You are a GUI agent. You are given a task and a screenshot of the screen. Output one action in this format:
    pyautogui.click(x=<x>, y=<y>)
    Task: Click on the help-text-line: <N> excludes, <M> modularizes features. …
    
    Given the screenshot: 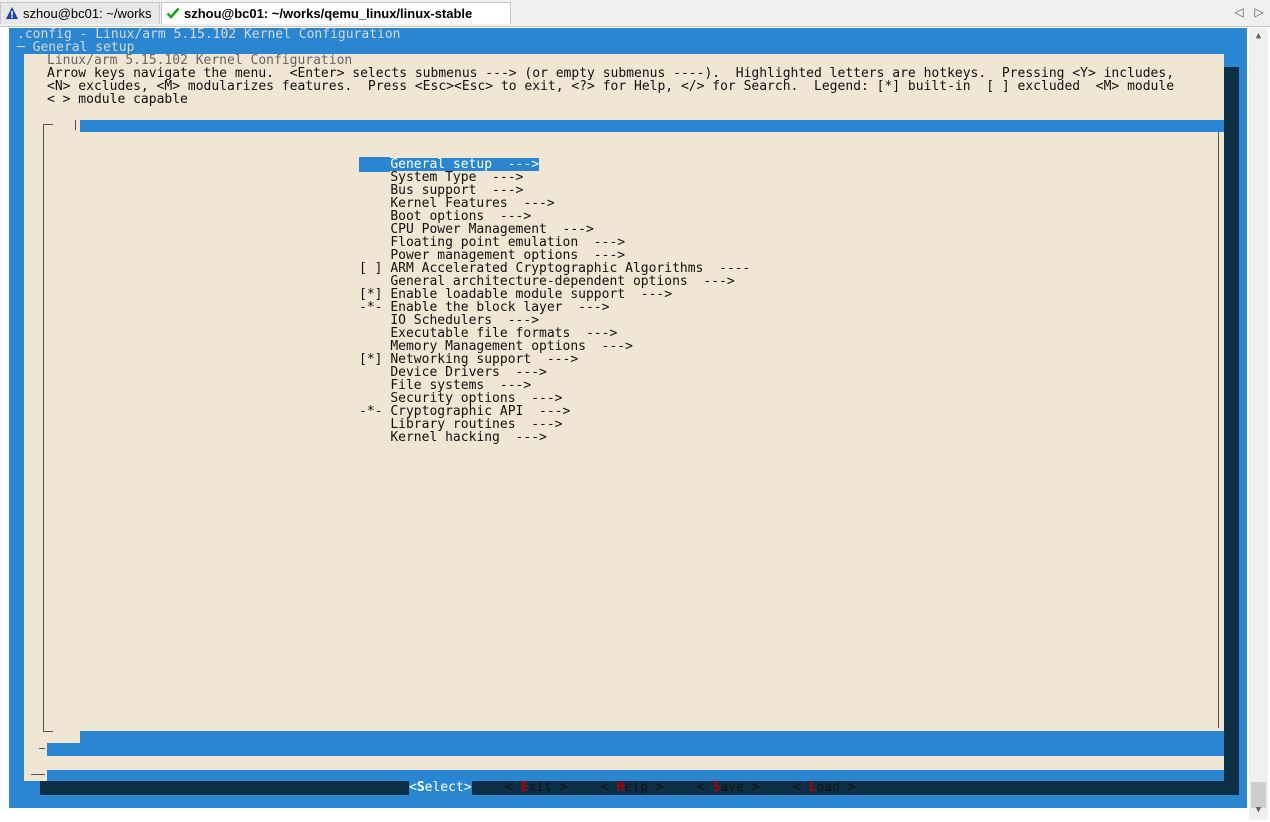 What is the action you would take?
    pyautogui.click(x=611, y=86)
    